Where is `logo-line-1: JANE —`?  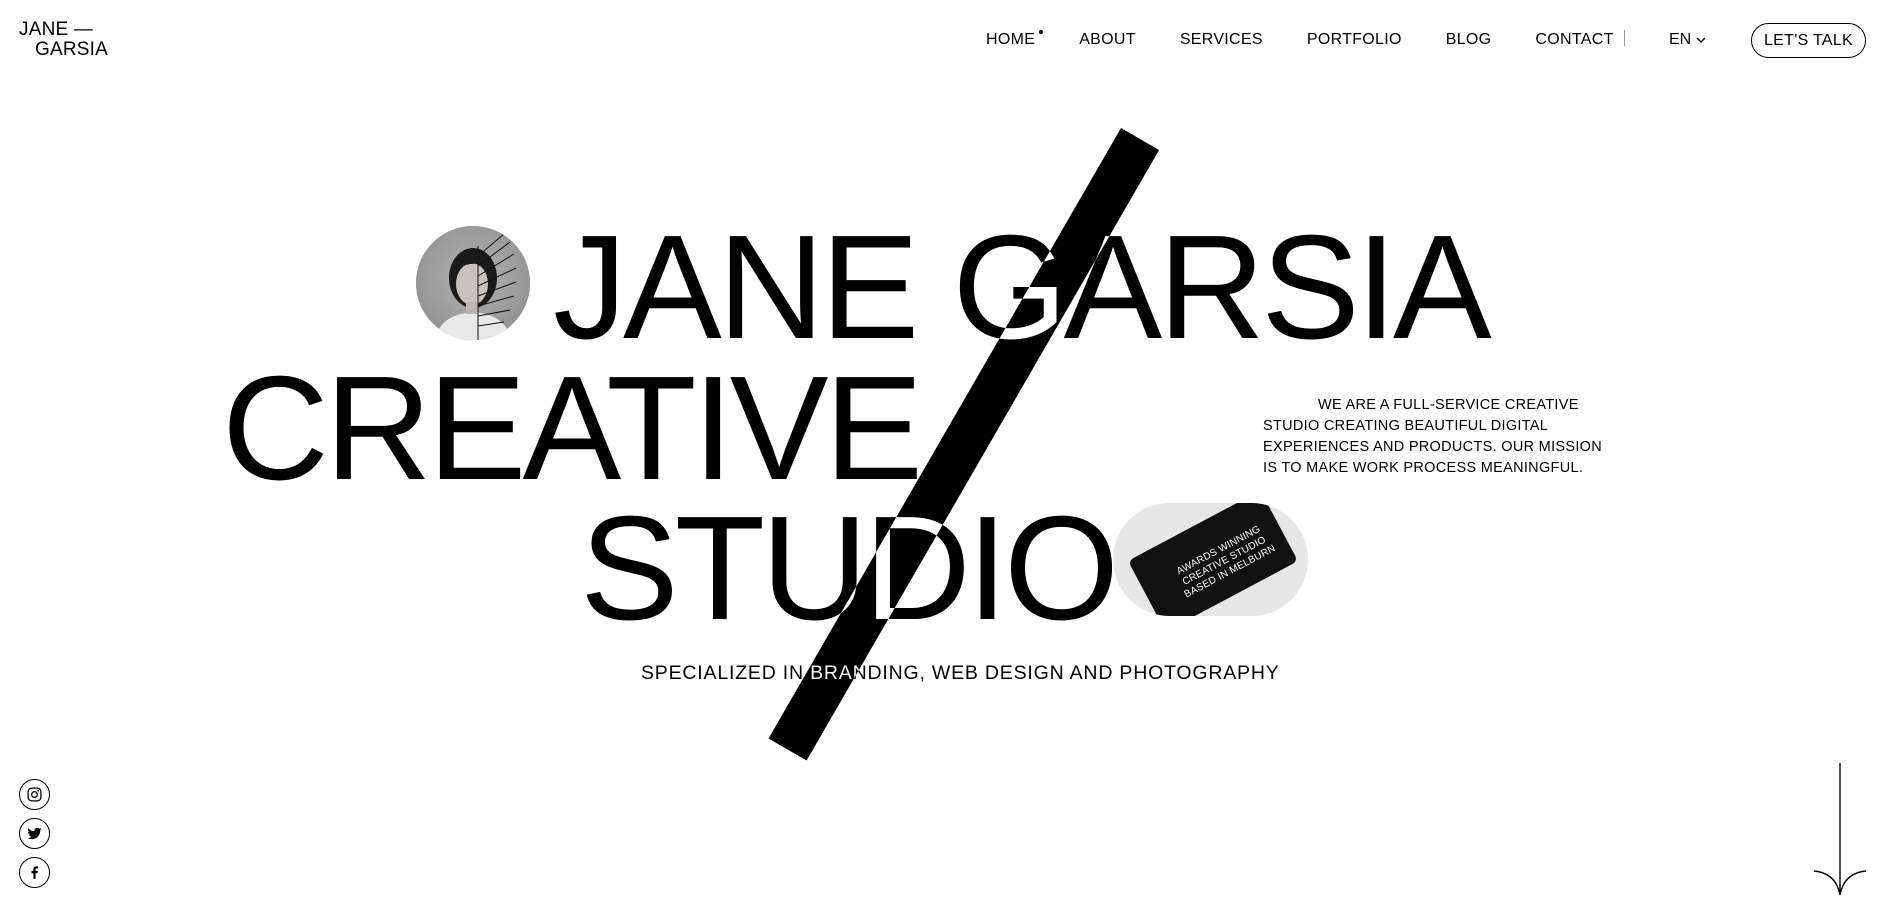
logo-line-1: JANE — is located at coordinates (56, 29).